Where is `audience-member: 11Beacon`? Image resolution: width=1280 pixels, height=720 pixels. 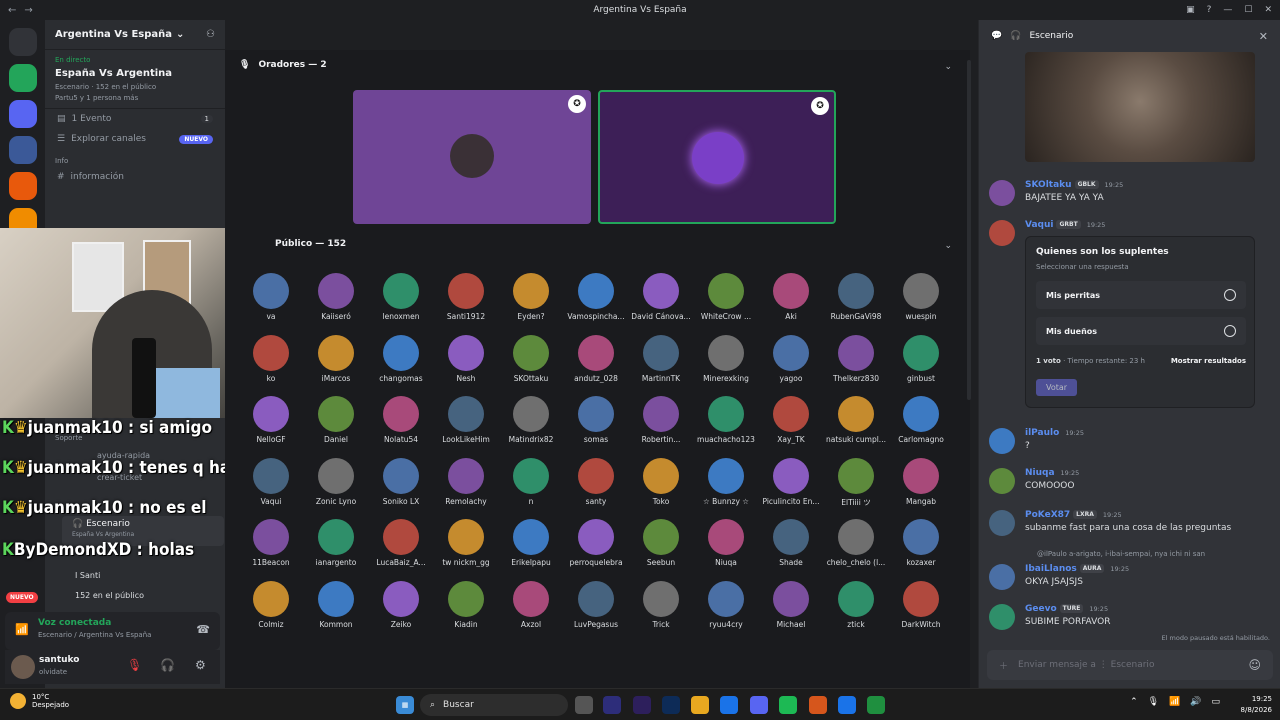
audience-member: 11Beacon is located at coordinates (271, 543).